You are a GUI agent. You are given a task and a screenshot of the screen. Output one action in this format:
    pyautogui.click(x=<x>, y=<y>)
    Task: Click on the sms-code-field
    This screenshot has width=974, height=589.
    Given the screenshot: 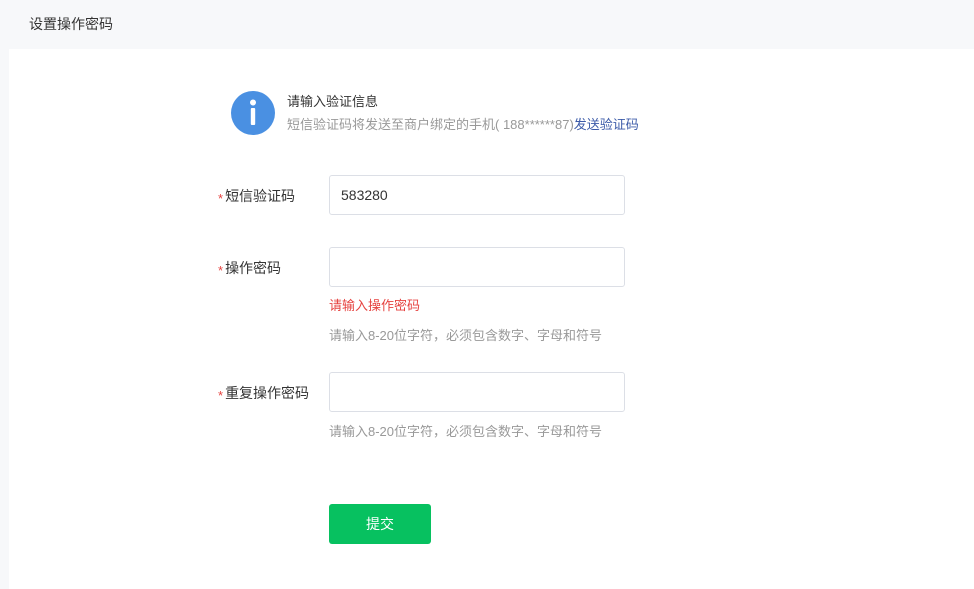 What is the action you would take?
    pyautogui.click(x=477, y=195)
    